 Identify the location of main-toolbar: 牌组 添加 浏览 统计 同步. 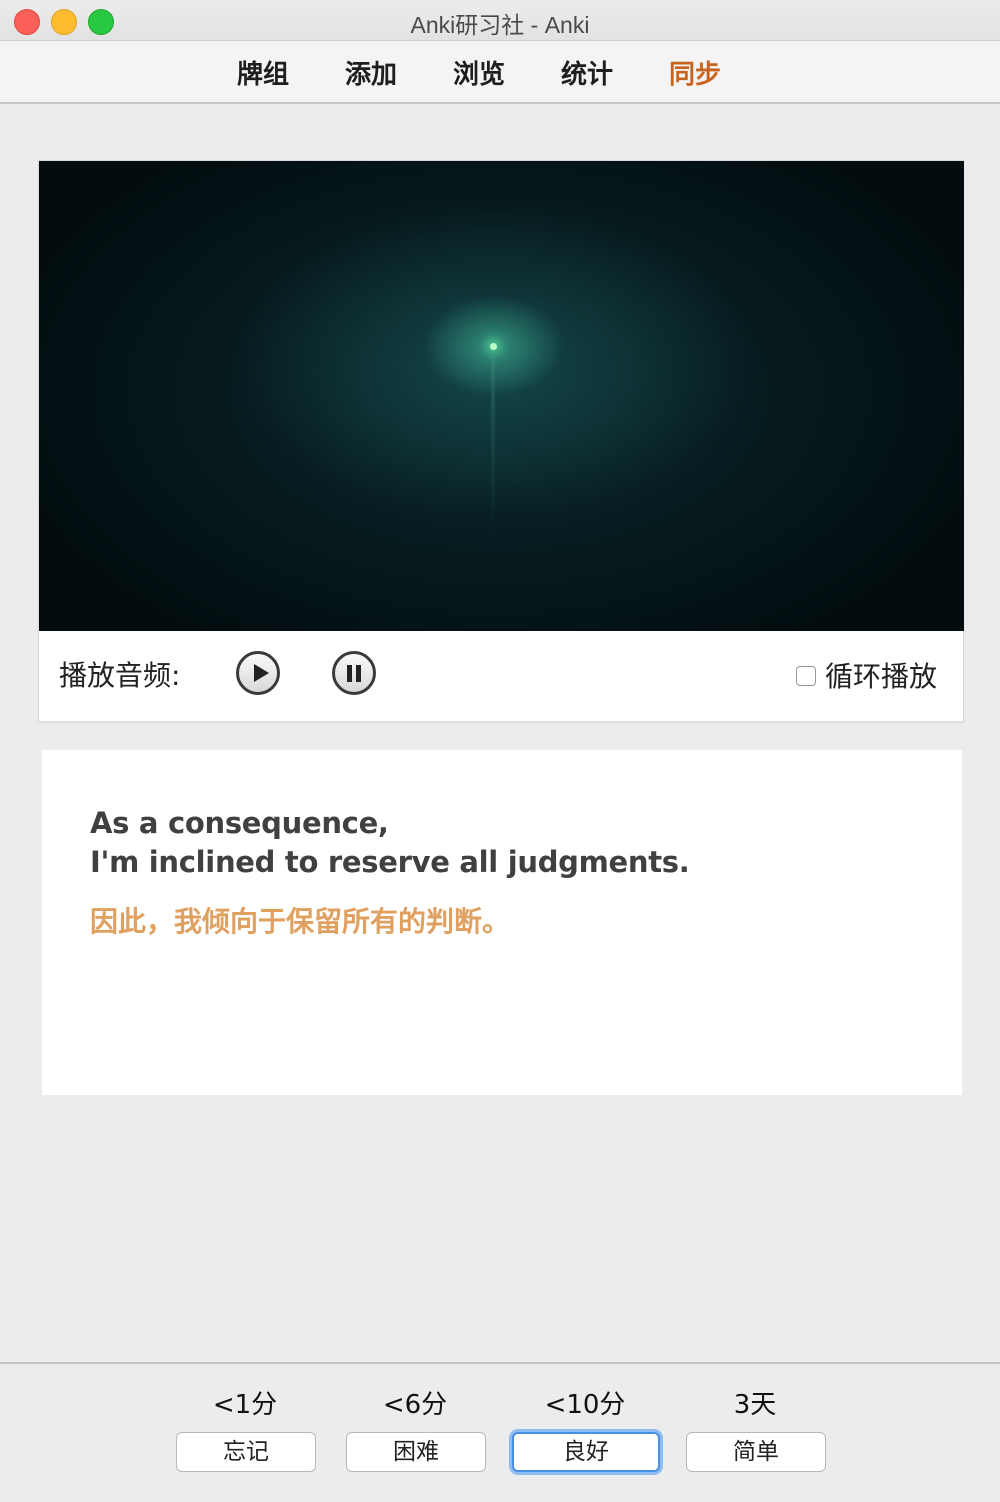
(500, 72).